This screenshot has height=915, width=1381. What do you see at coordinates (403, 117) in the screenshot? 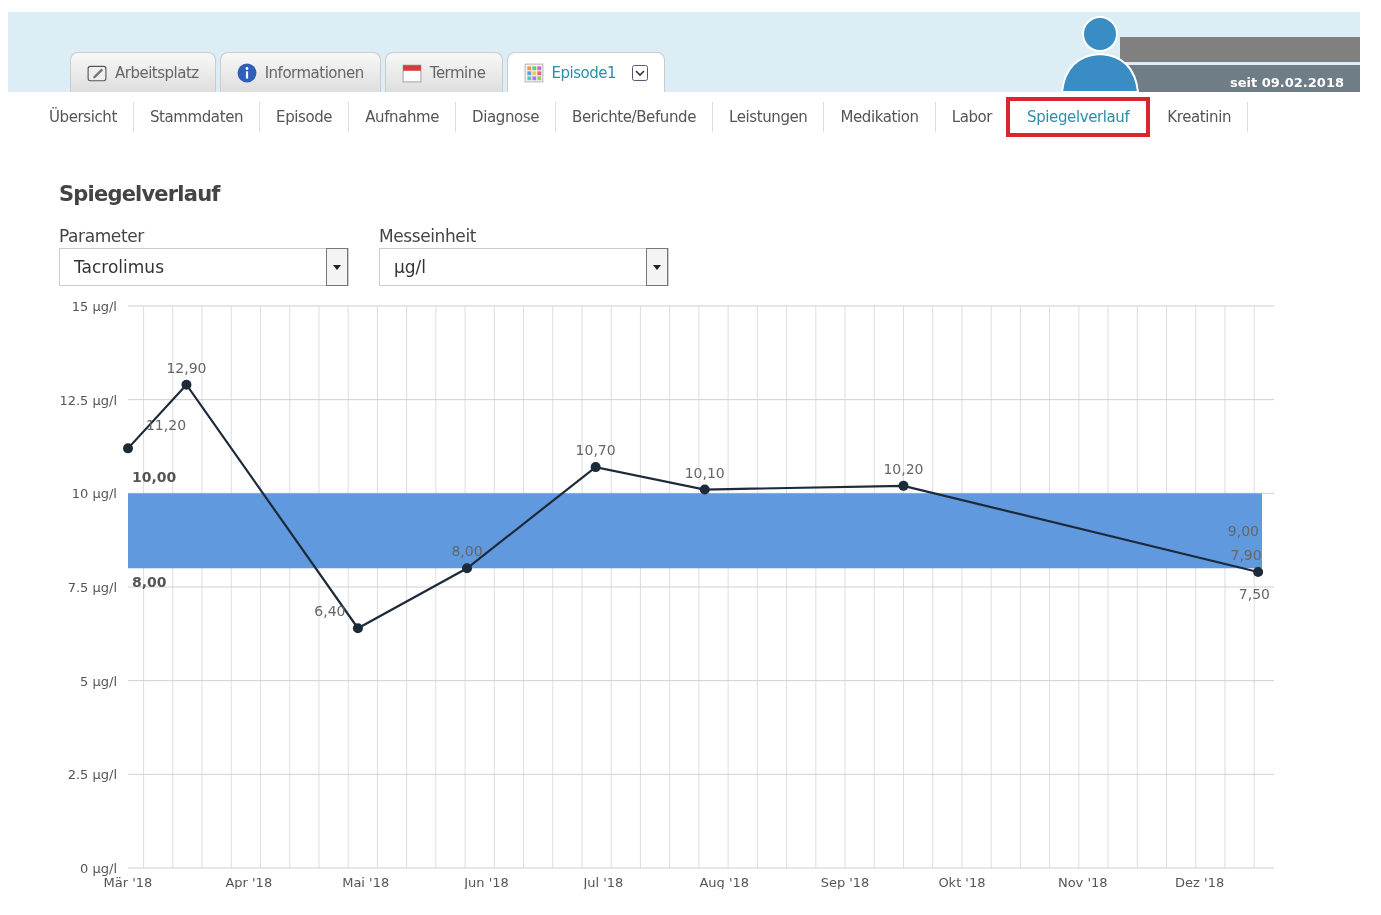
I see `nav-tab: Aufnahme` at bounding box center [403, 117].